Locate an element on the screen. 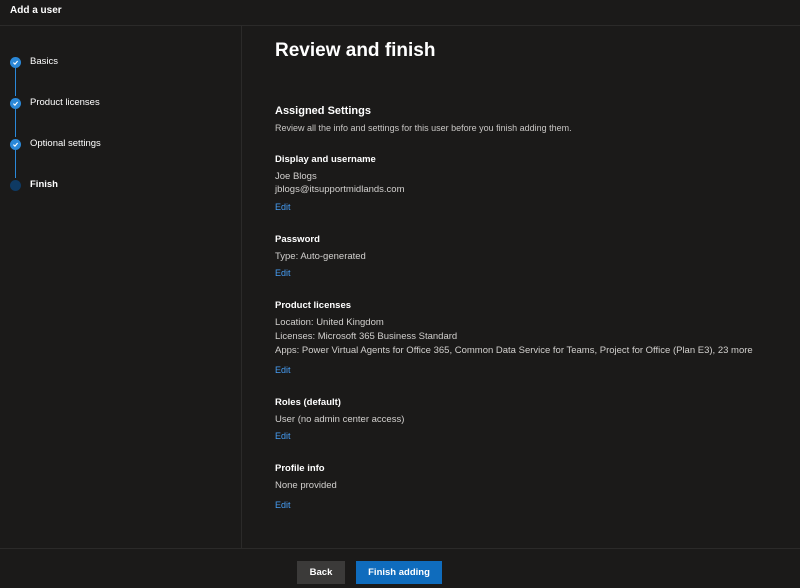 Image resolution: width=800 pixels, height=588 pixels. password-title: Password is located at coordinates (297, 239).